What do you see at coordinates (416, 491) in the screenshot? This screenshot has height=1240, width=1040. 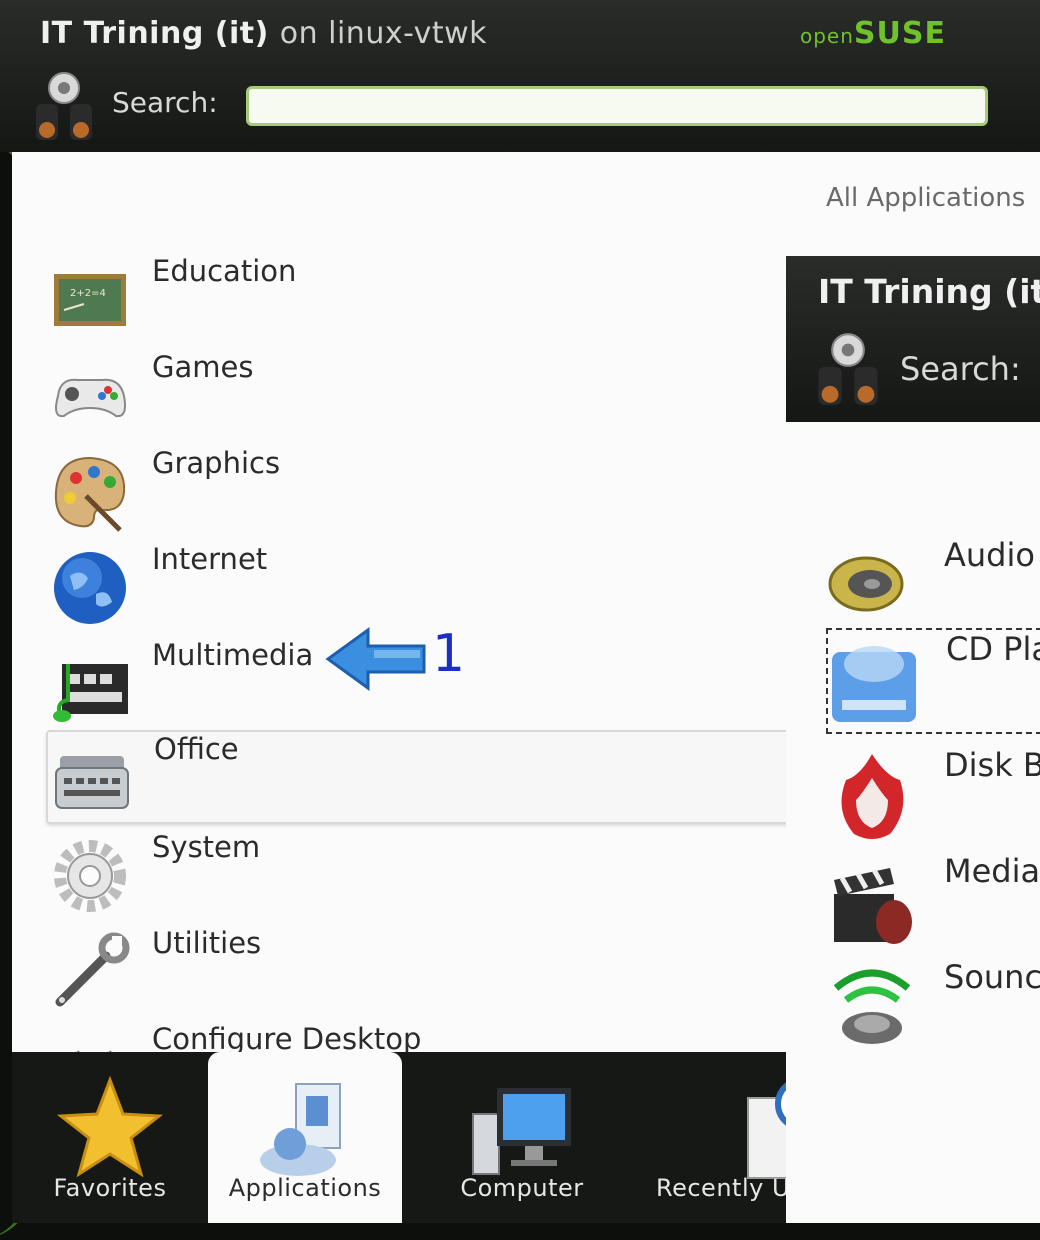 I see `category-graphics: Graphics` at bounding box center [416, 491].